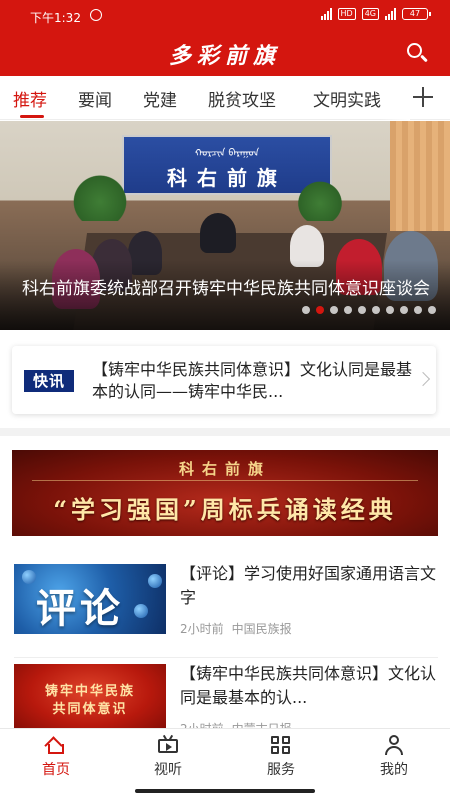  What do you see at coordinates (225, 38) in the screenshot?
I see `top-bar: 下午1:32 HD 4G 47 多彩前旗` at bounding box center [225, 38].